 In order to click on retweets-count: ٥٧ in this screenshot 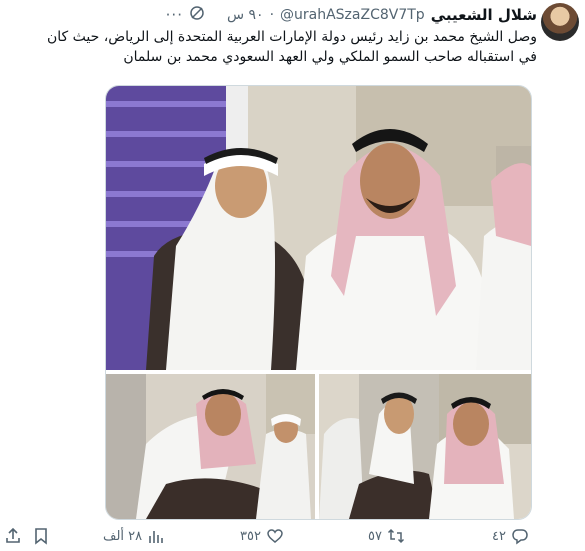, I will do `click(375, 536)`.